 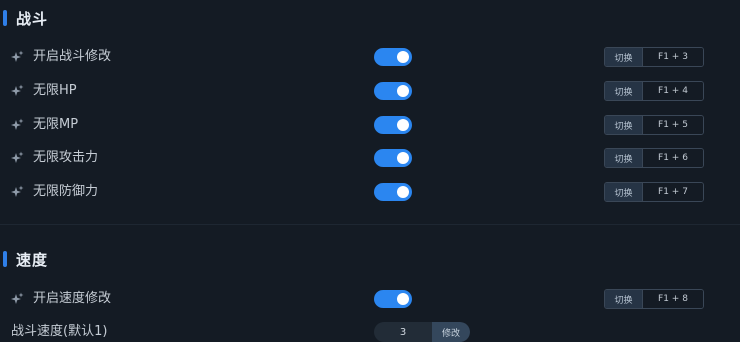 I want to click on option-row-speed-mod: 开启速度修改 切换 F1 + 8, so click(x=370, y=299).